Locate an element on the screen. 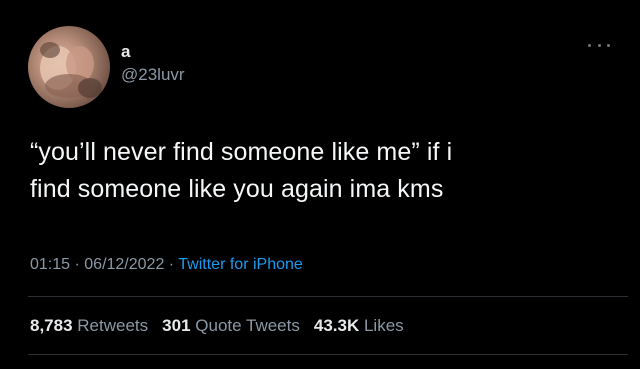  tweet-source-link: Twitter for iPhone is located at coordinates (240, 264).